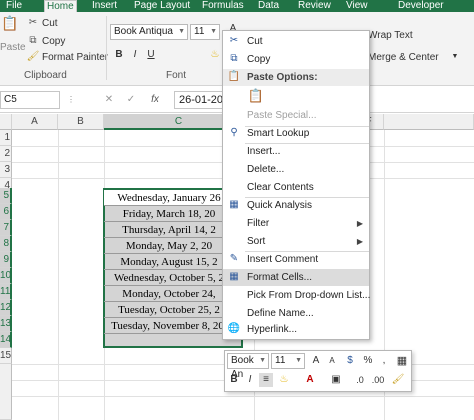  Describe the element at coordinates (6, 292) in the screenshot. I see `row-header: 11` at that location.